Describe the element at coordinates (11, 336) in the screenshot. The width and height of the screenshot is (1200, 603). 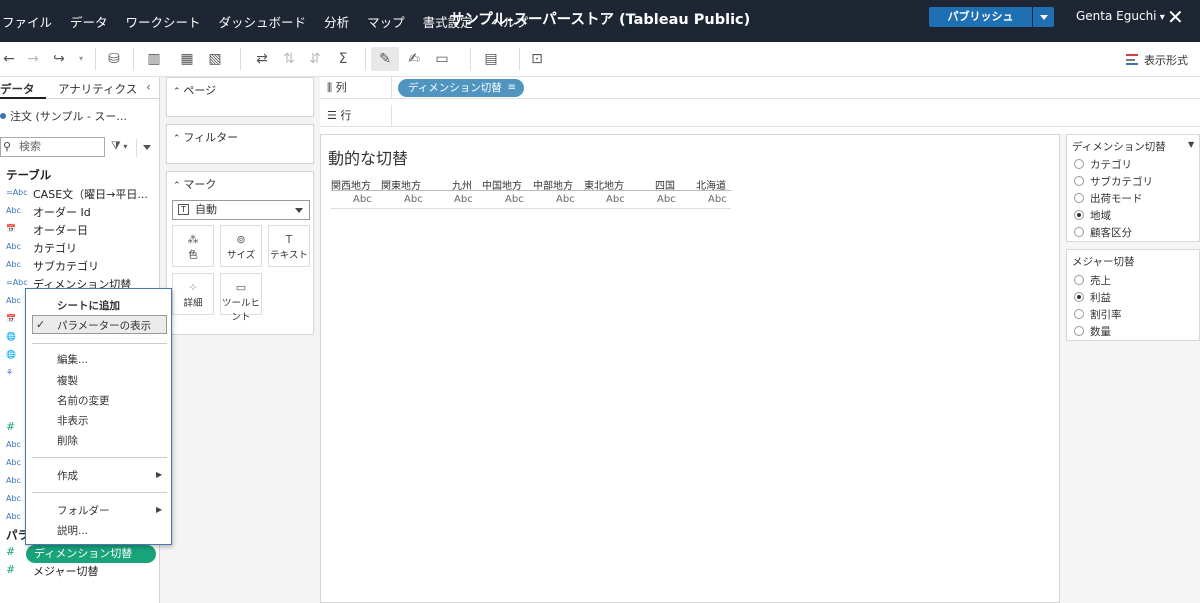
I see `geo-icon: 🌐` at that location.